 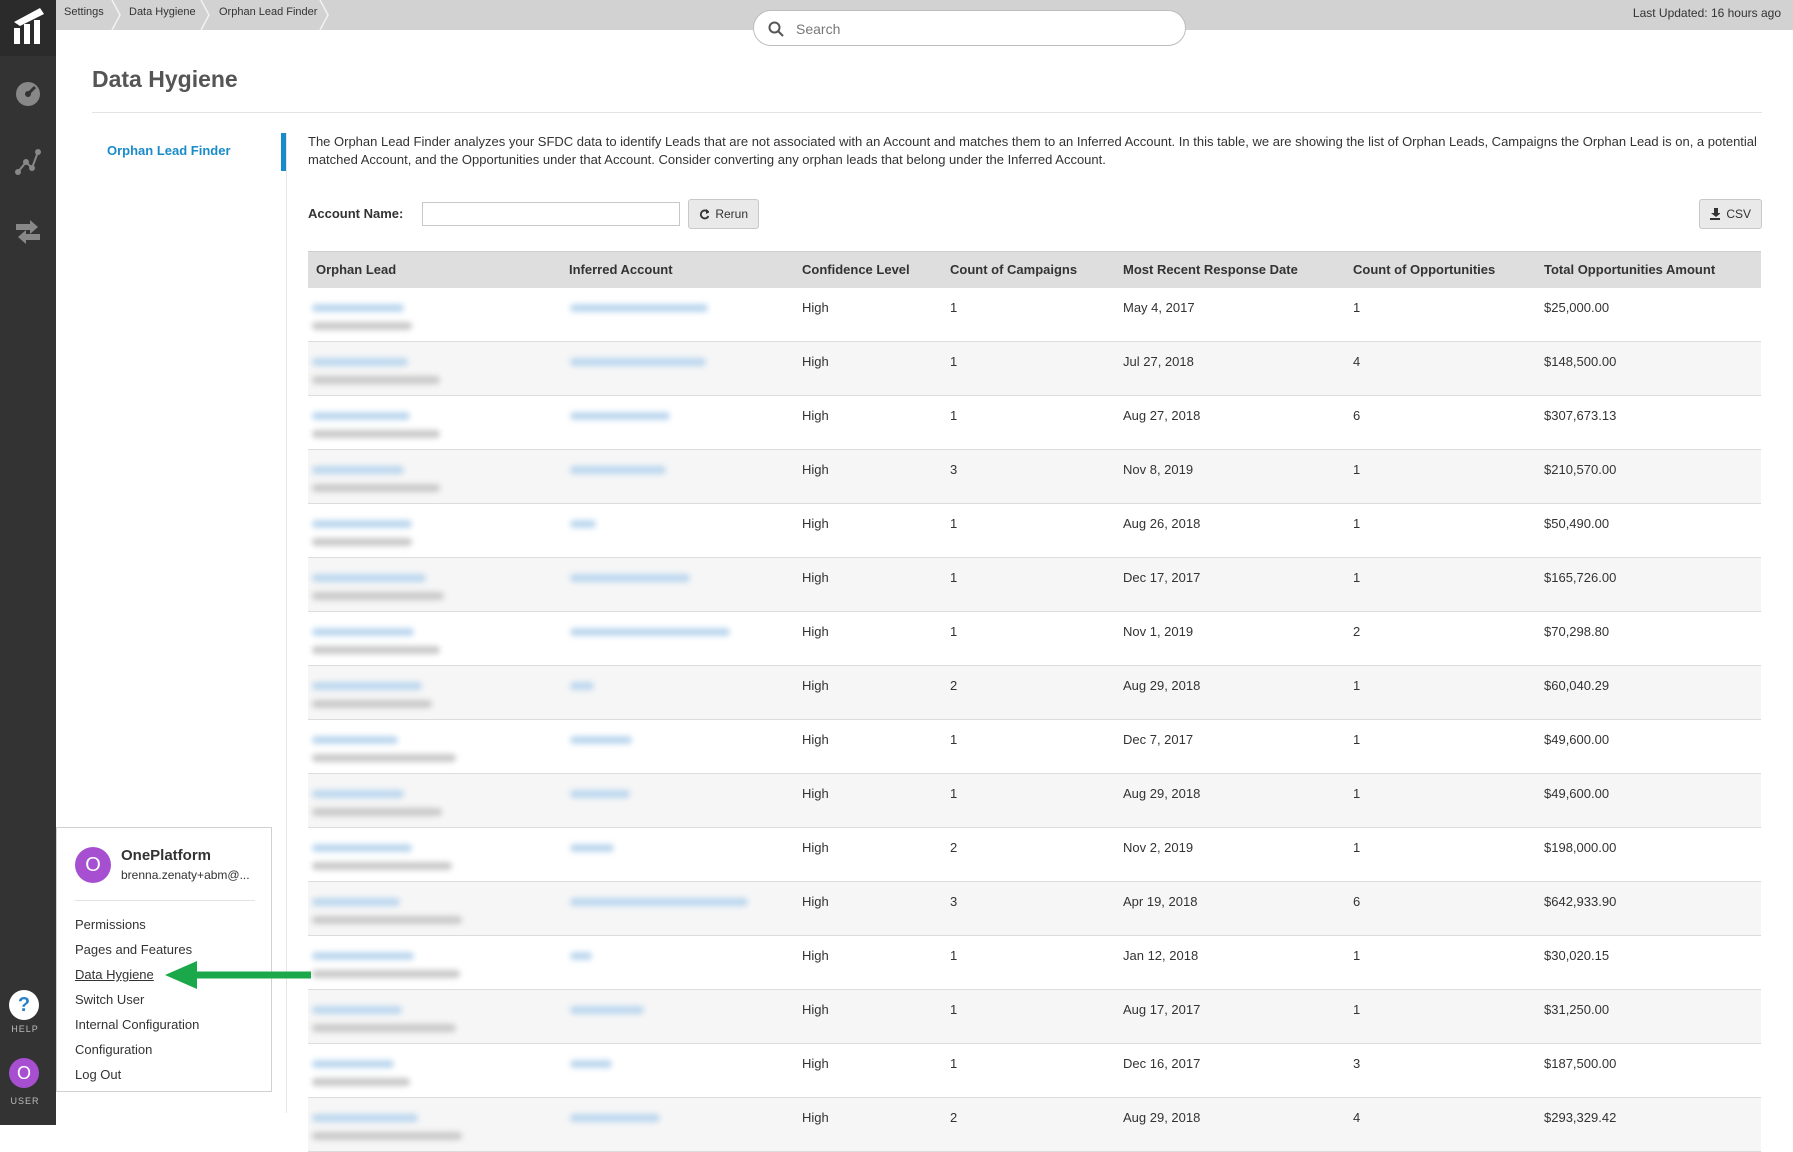 What do you see at coordinates (238, 975) in the screenshot?
I see `green-arrow-annotation` at bounding box center [238, 975].